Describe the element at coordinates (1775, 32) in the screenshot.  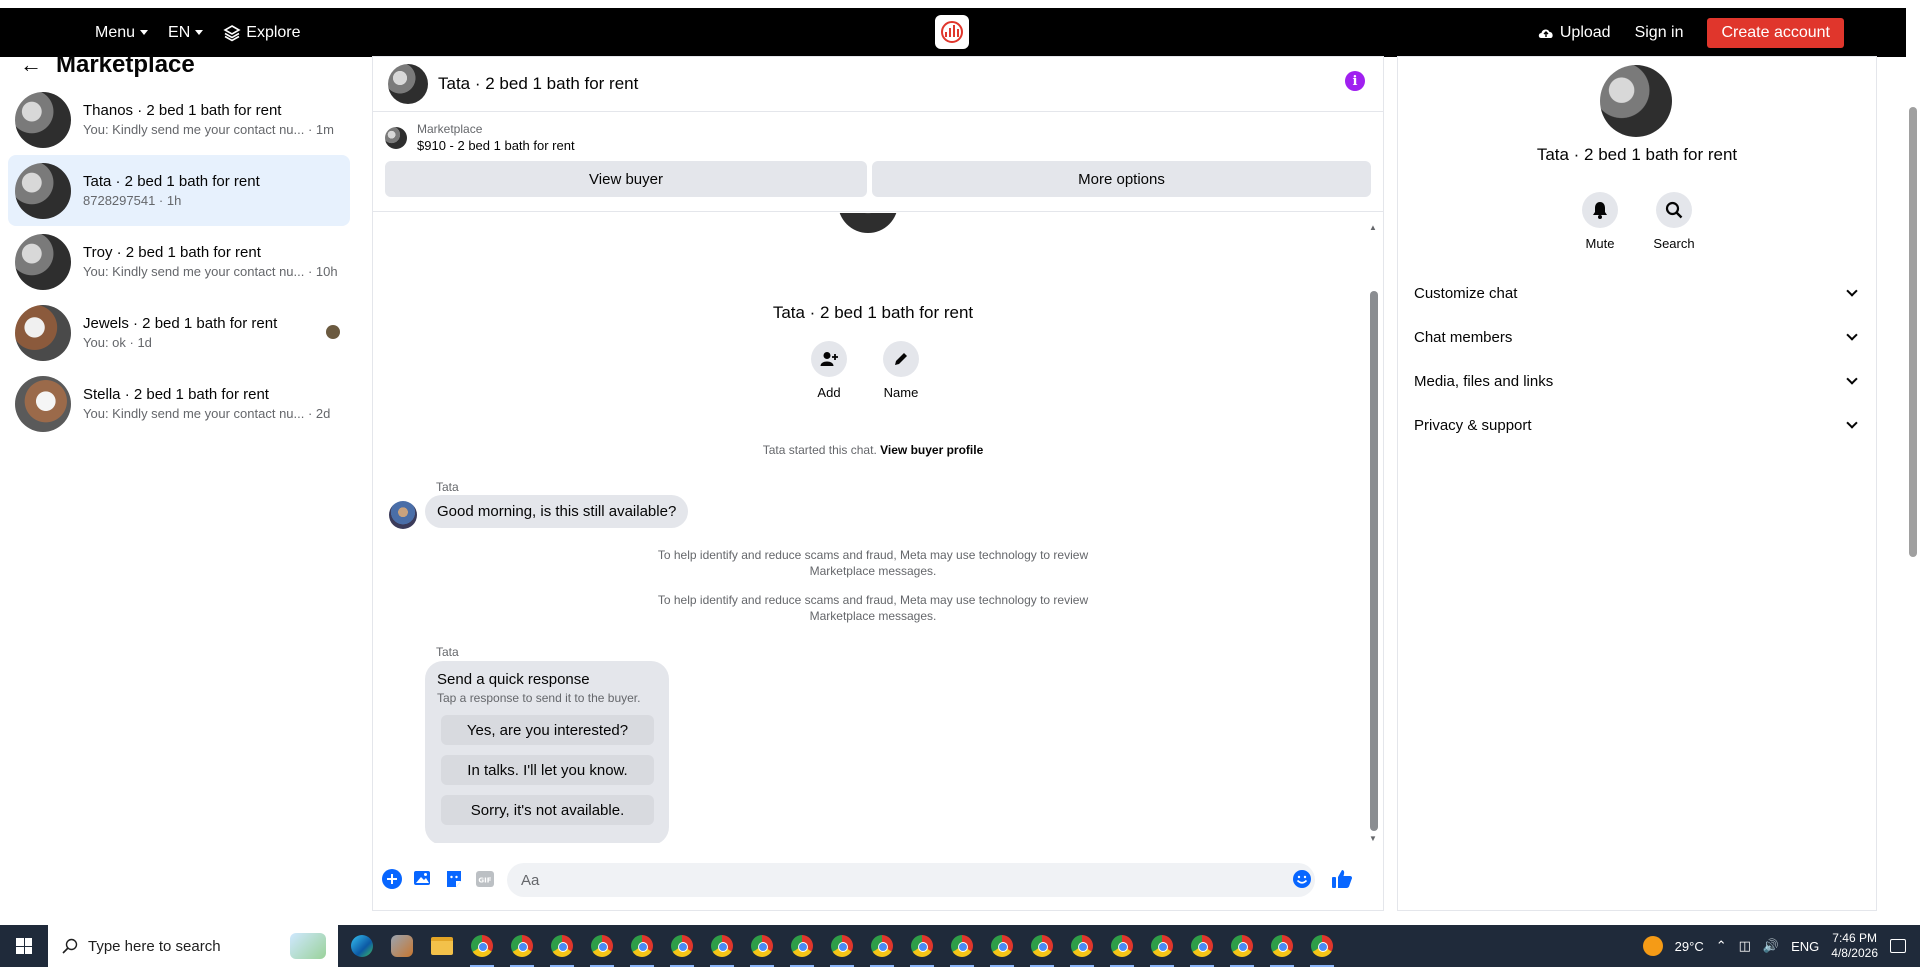
I see `create-account-button: Create account` at that location.